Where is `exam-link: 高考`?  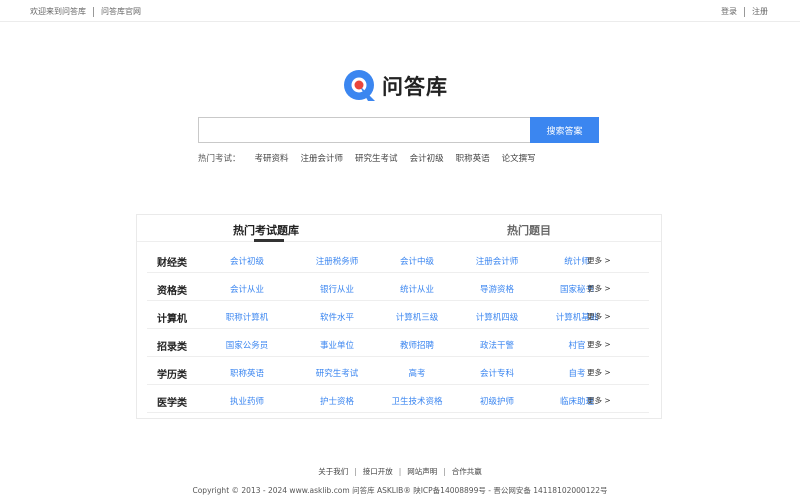
exam-link: 高考 is located at coordinates (417, 373).